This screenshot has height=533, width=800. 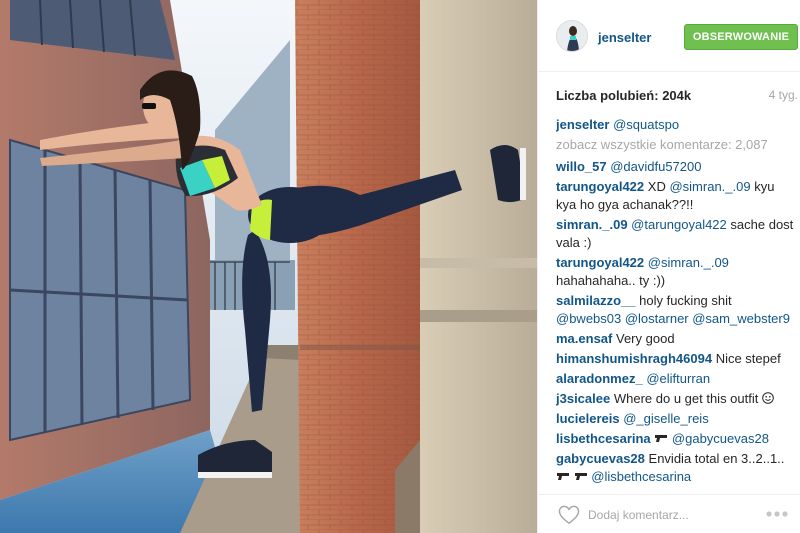 I want to click on comment-text: Nice stepef, so click(x=748, y=358).